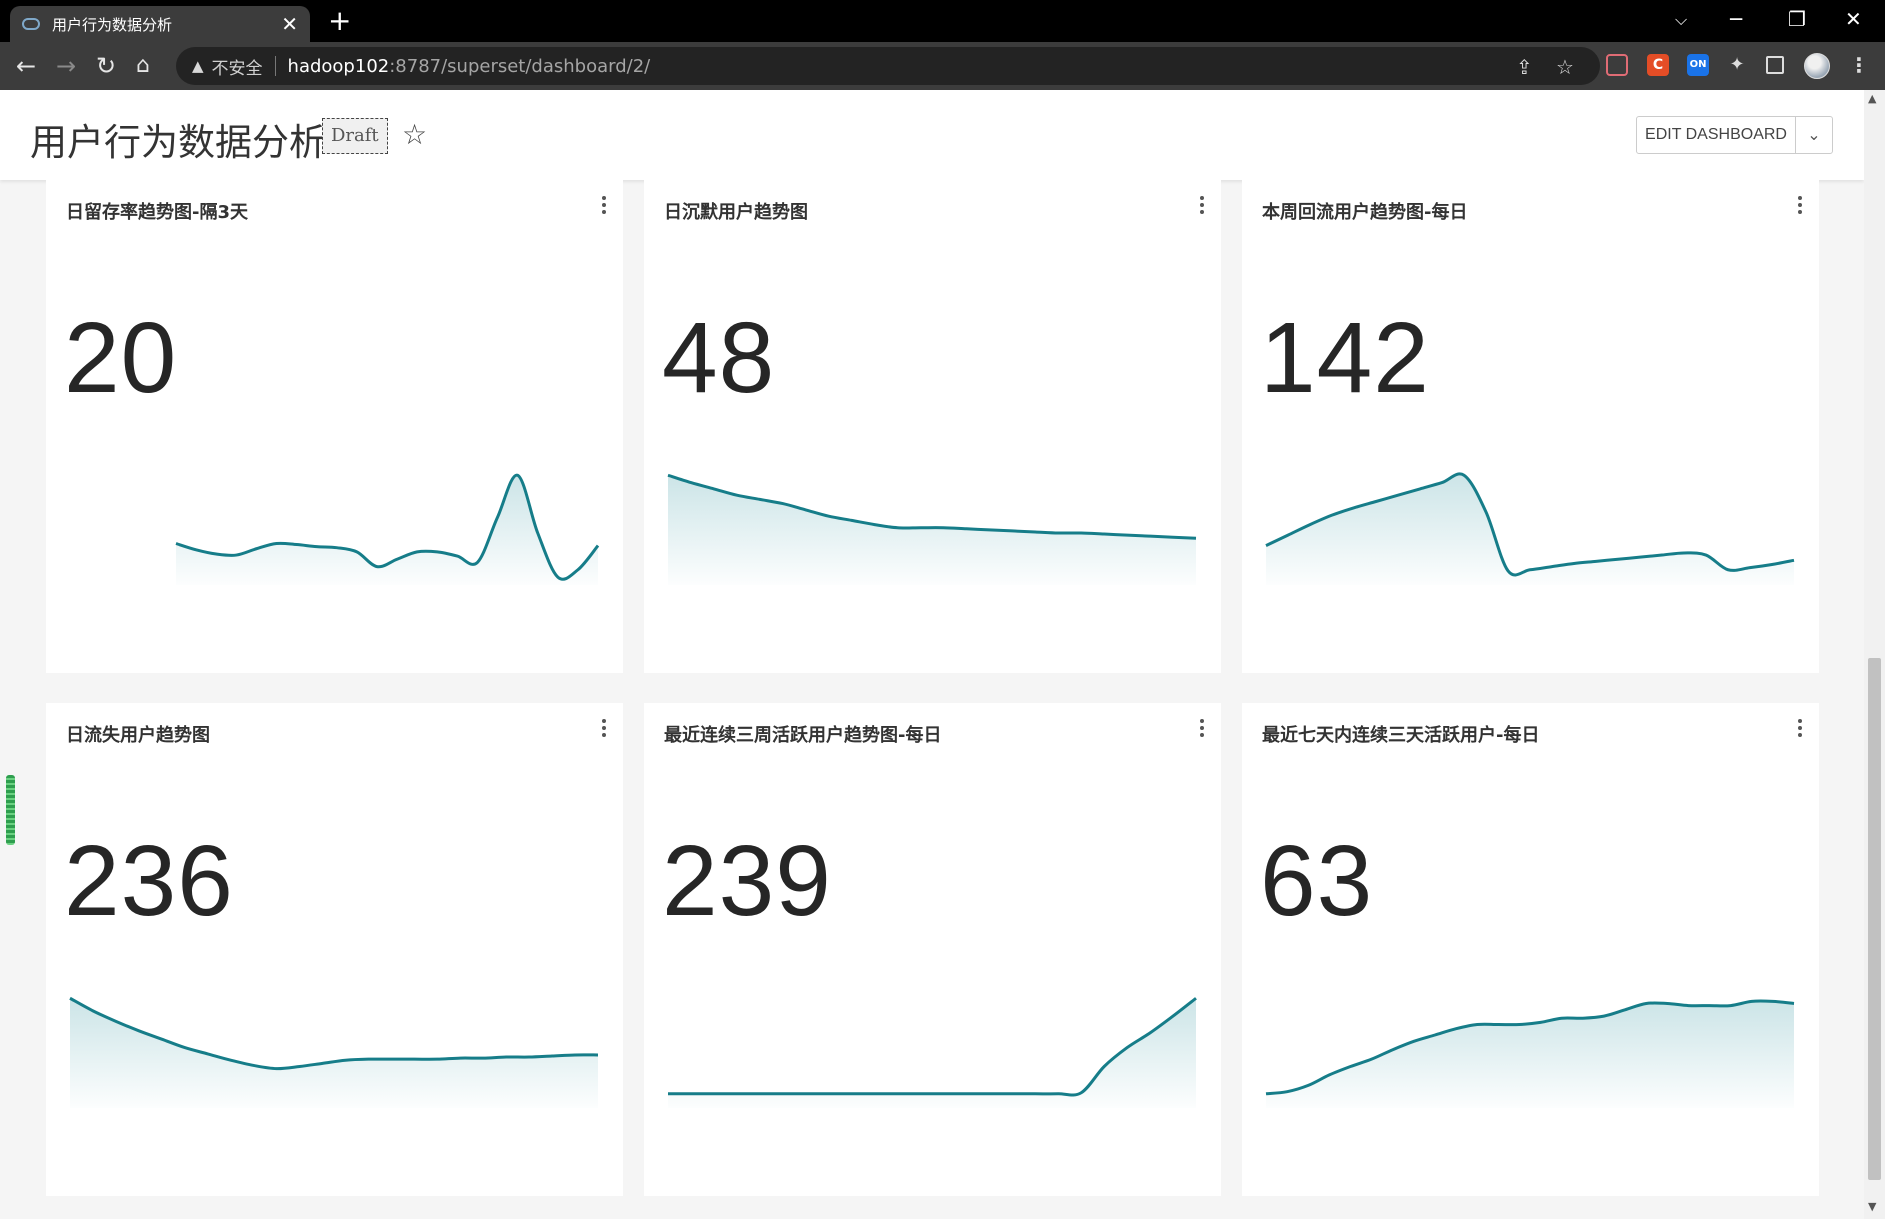 The height and width of the screenshot is (1219, 1885). I want to click on new-tab-button: +, so click(339, 21).